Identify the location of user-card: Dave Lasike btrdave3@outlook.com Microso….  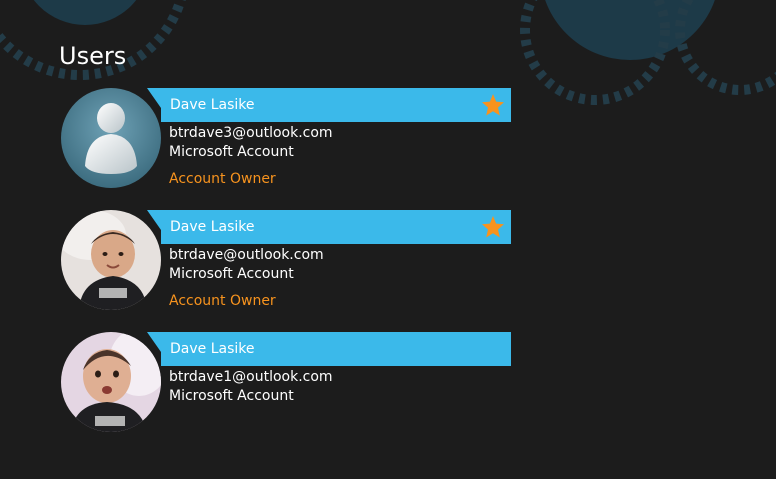
(286, 138).